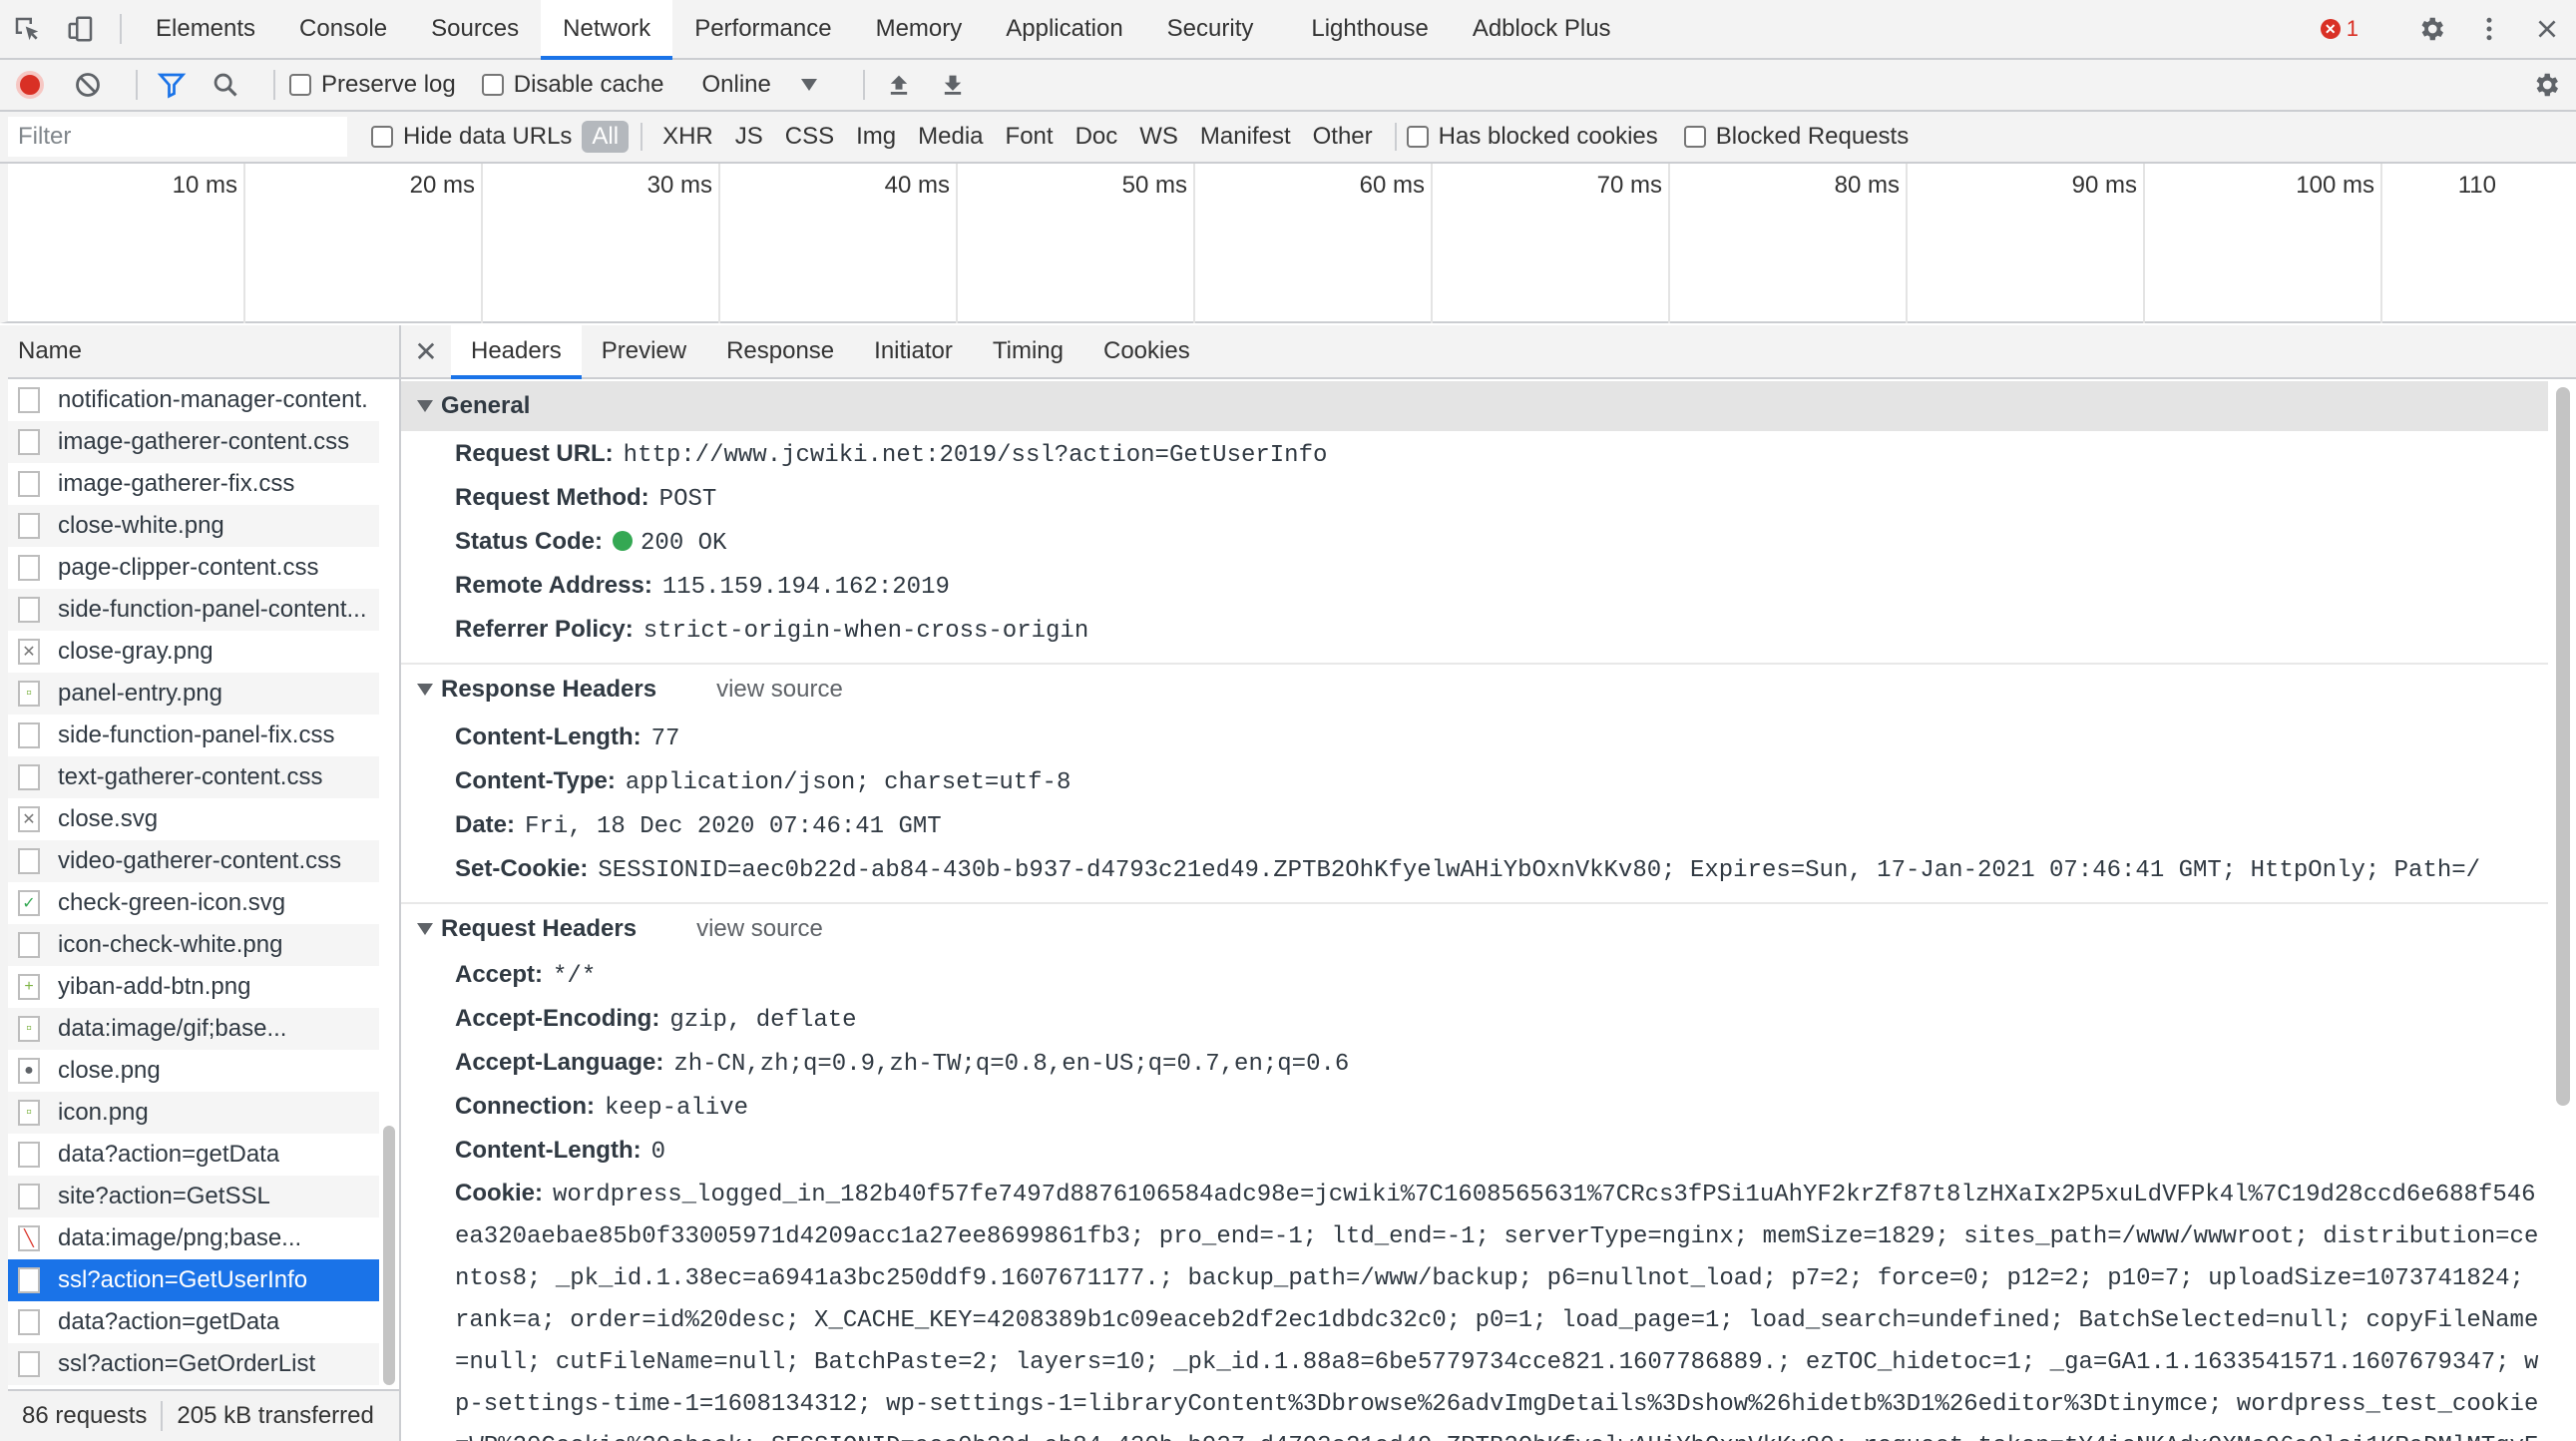 Image resolution: width=2576 pixels, height=1441 pixels. Describe the element at coordinates (1343, 137) in the screenshot. I see `filter-type-other: Other` at that location.